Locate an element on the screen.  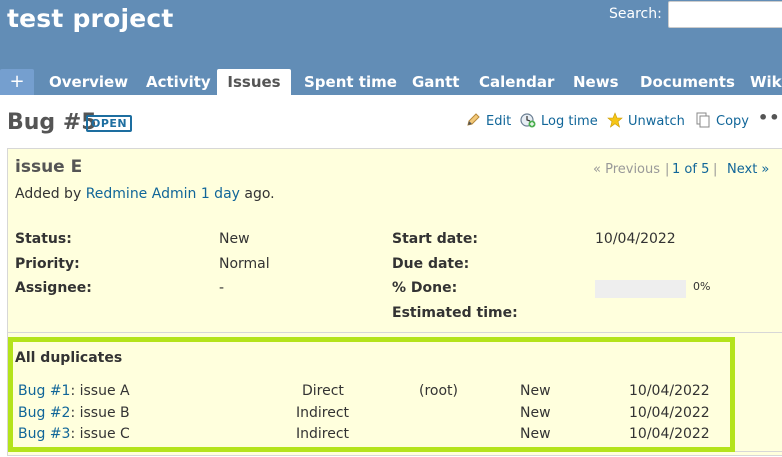
author-link: Redmine Admin is located at coordinates (141, 194).